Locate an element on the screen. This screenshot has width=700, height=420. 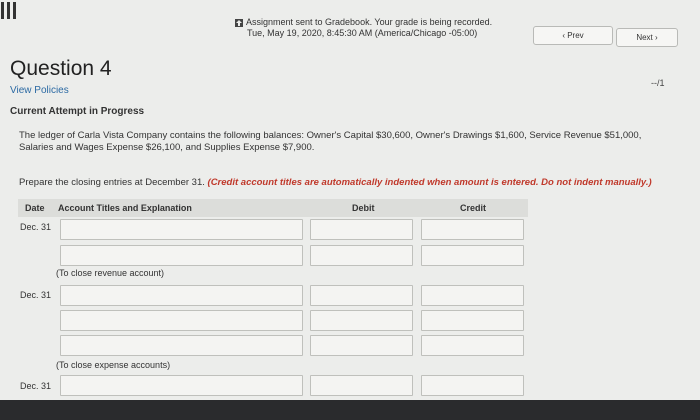
menu-icon is located at coordinates (9, 11).